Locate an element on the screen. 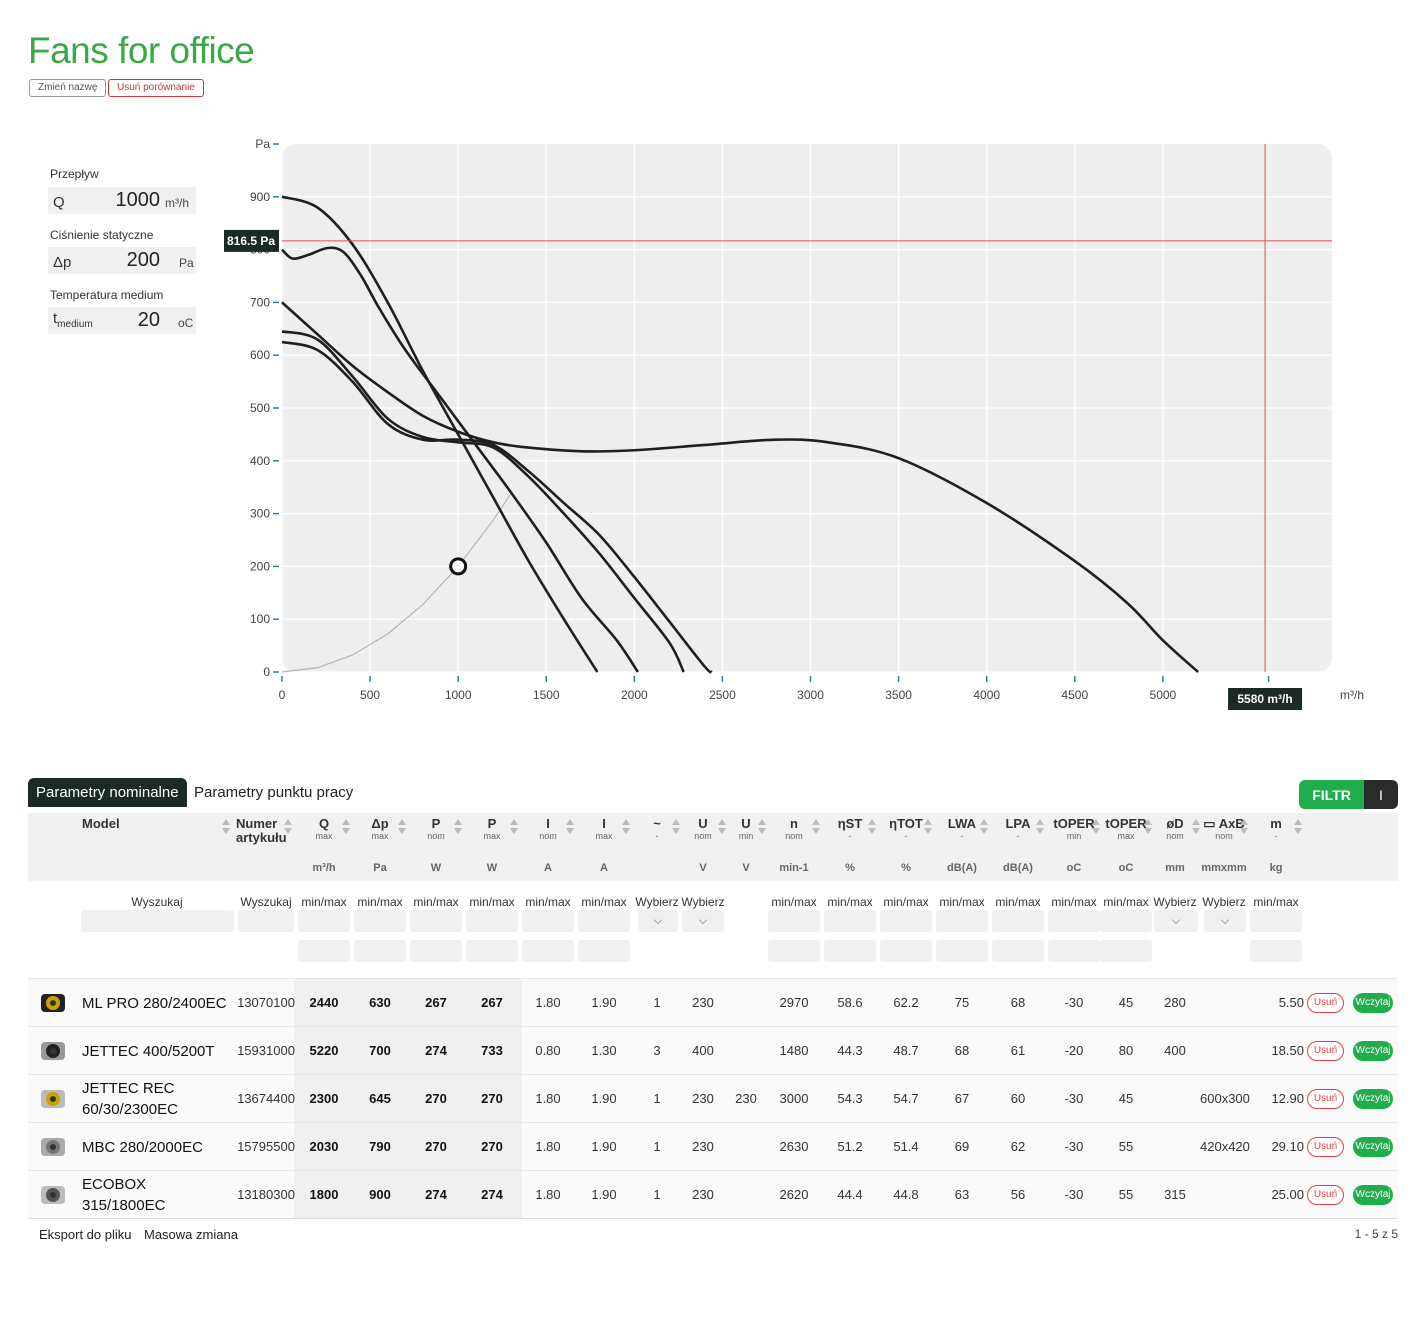  filter-max-tmax is located at coordinates (1126, 951).